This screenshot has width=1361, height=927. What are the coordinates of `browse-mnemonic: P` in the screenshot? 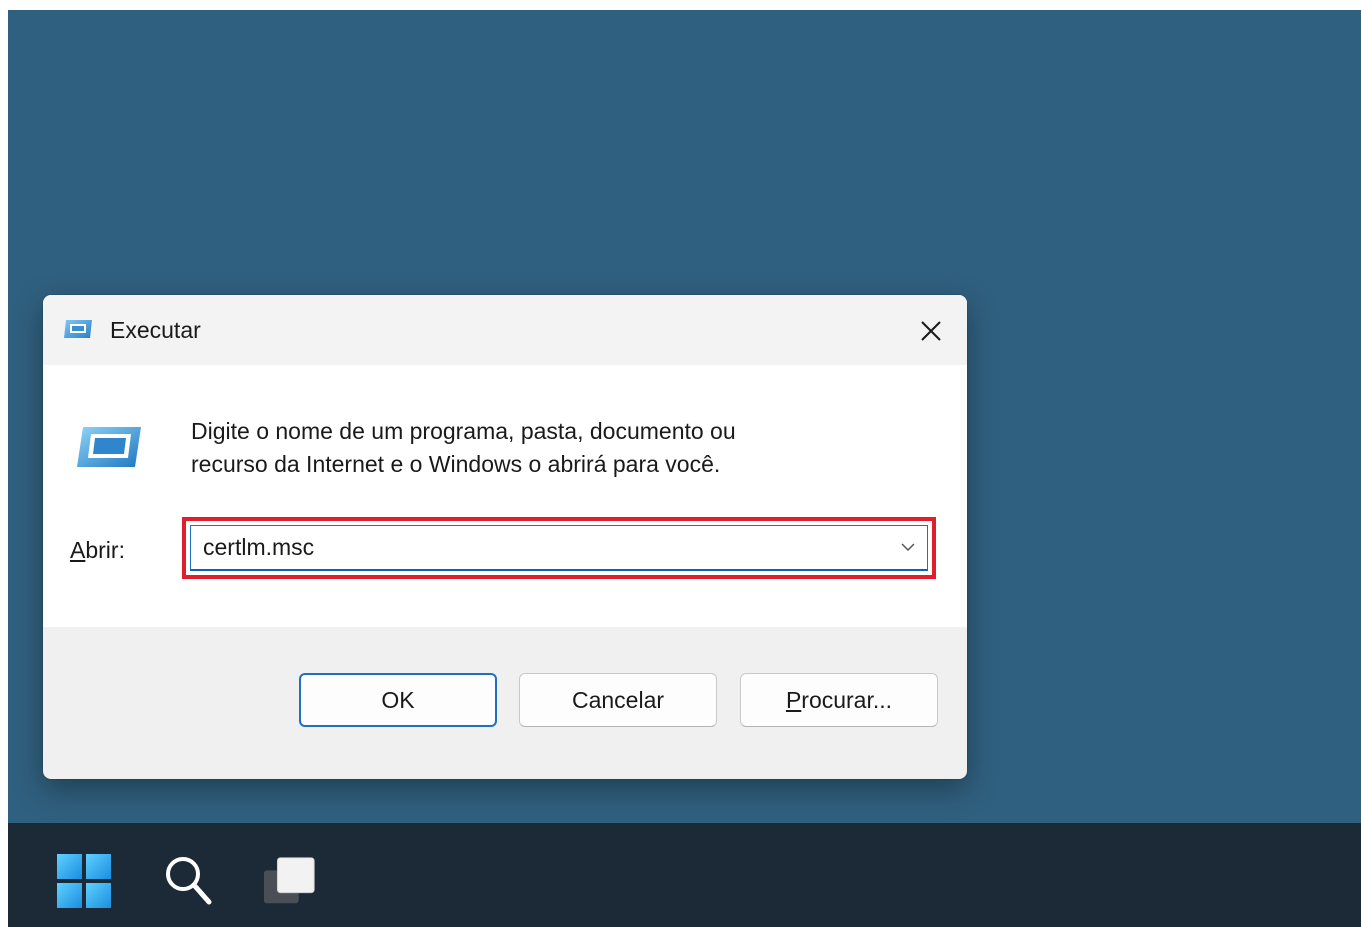 It's located at (793, 699).